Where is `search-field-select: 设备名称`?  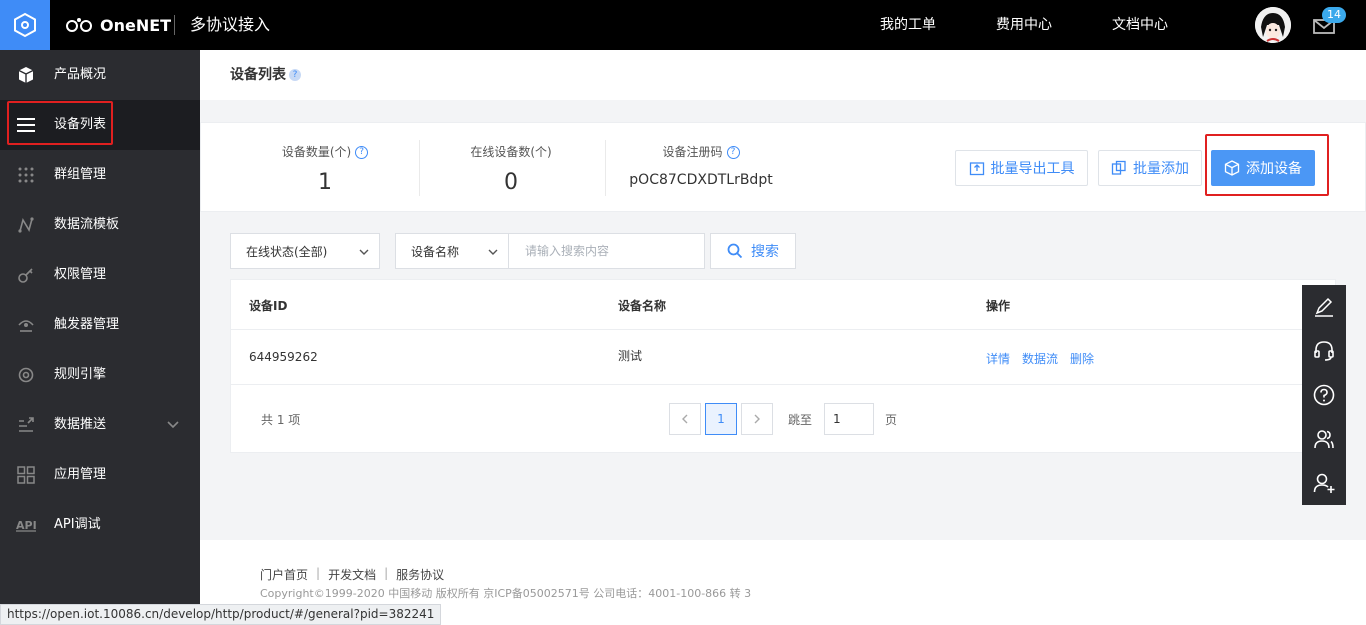
search-field-select: 设备名称 is located at coordinates (452, 251).